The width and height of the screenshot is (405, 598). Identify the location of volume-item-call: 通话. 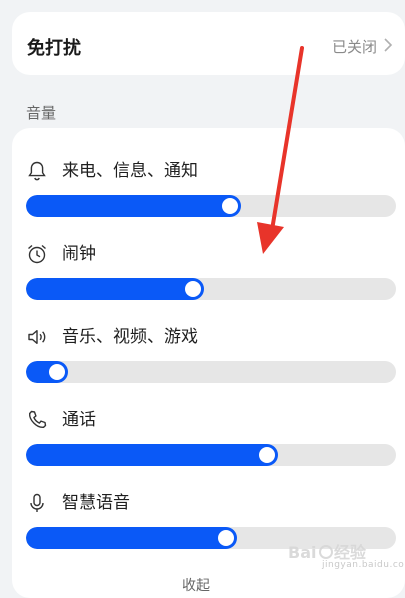
(208, 449).